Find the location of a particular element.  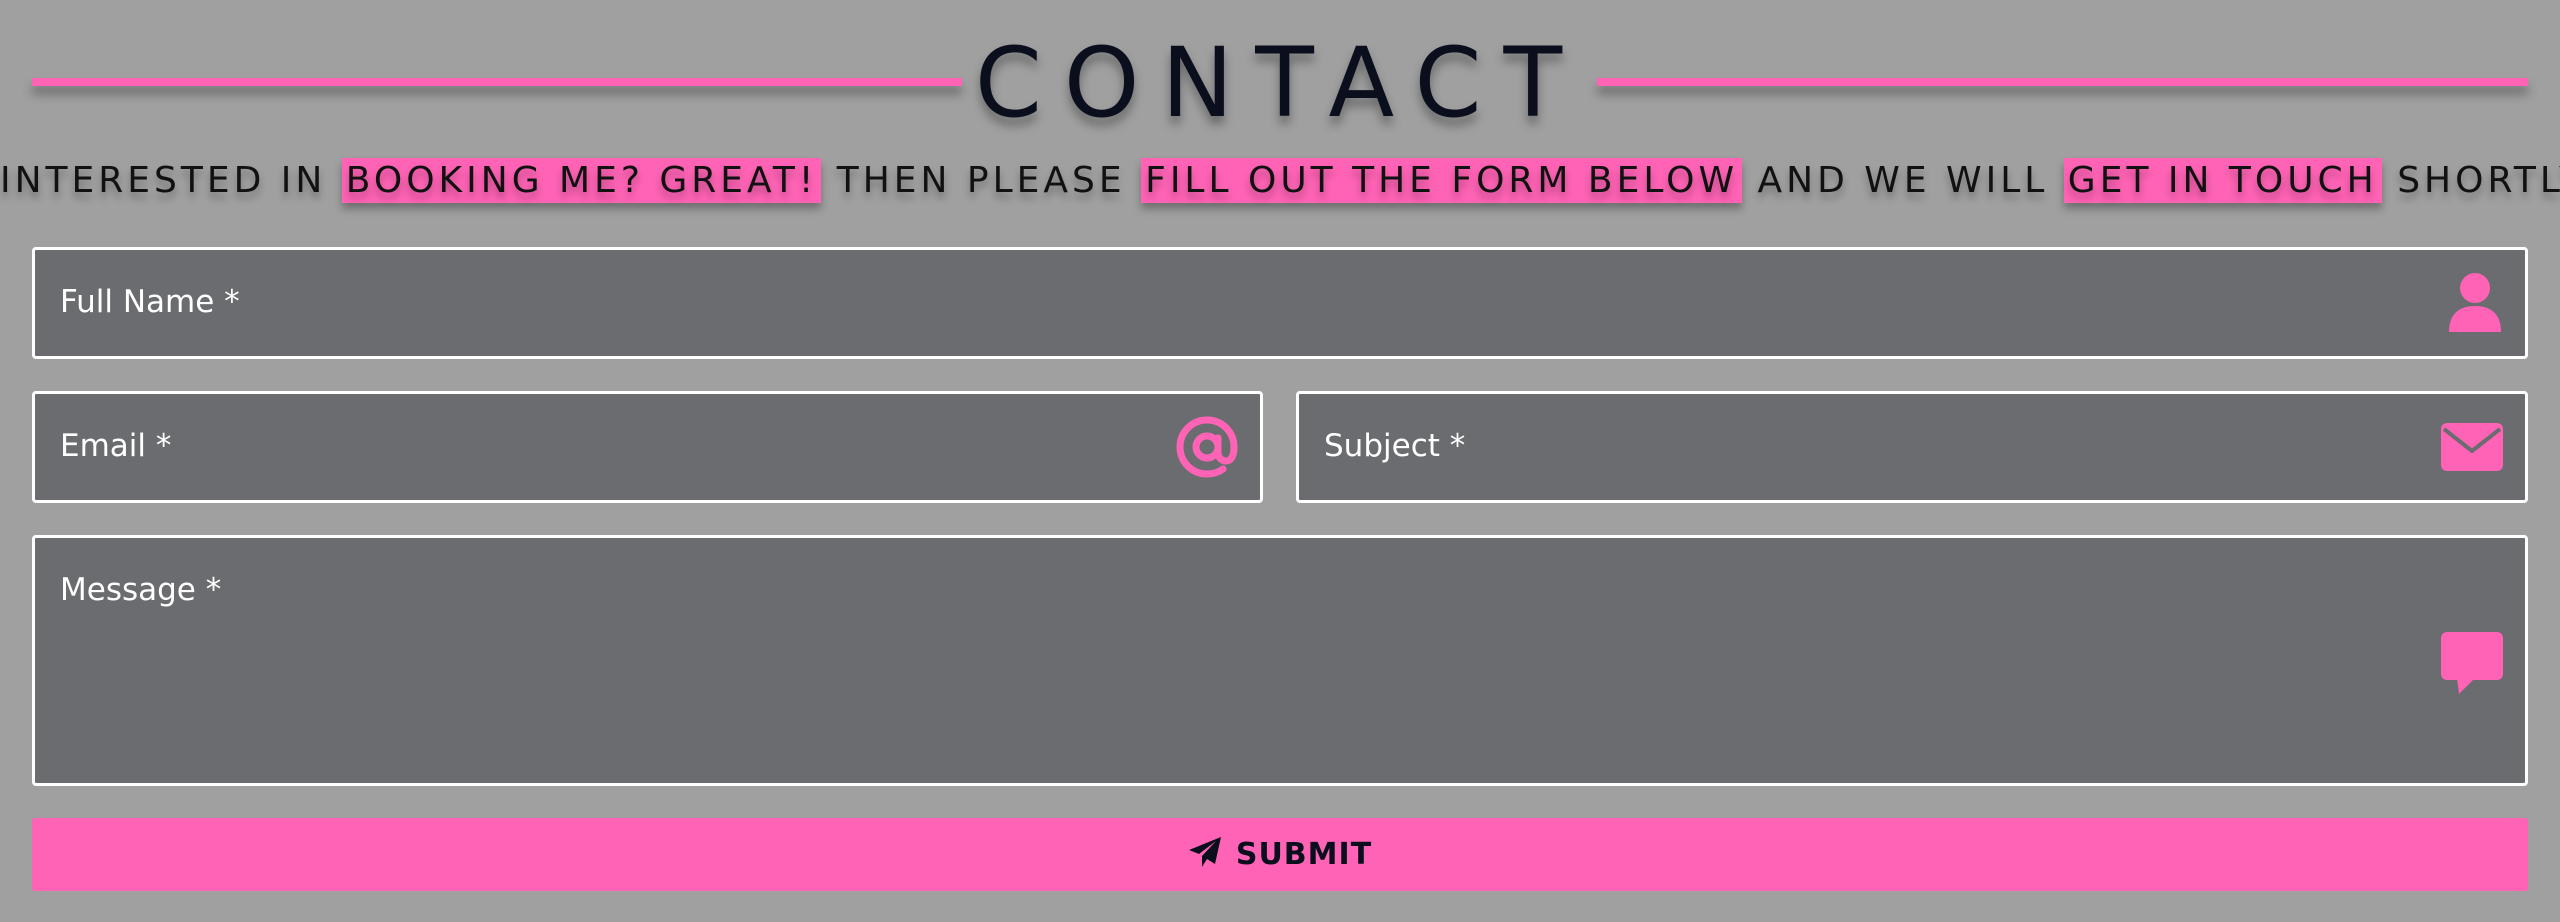

full-name-placeholder: Full Name * is located at coordinates (150, 302).